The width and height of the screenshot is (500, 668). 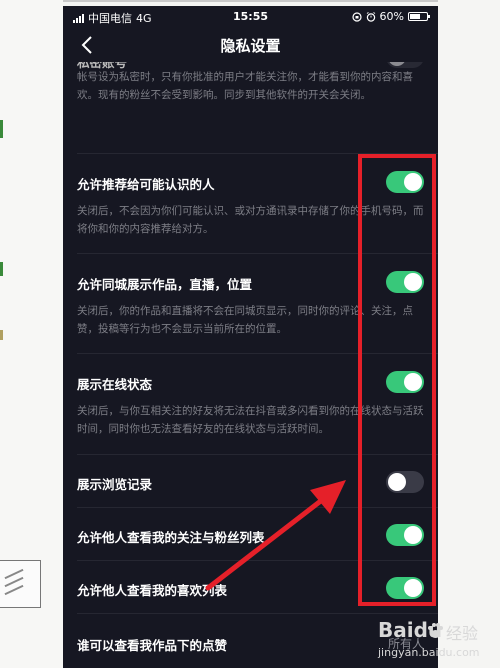 I want to click on annotation-highlight-box, so click(x=397, y=380).